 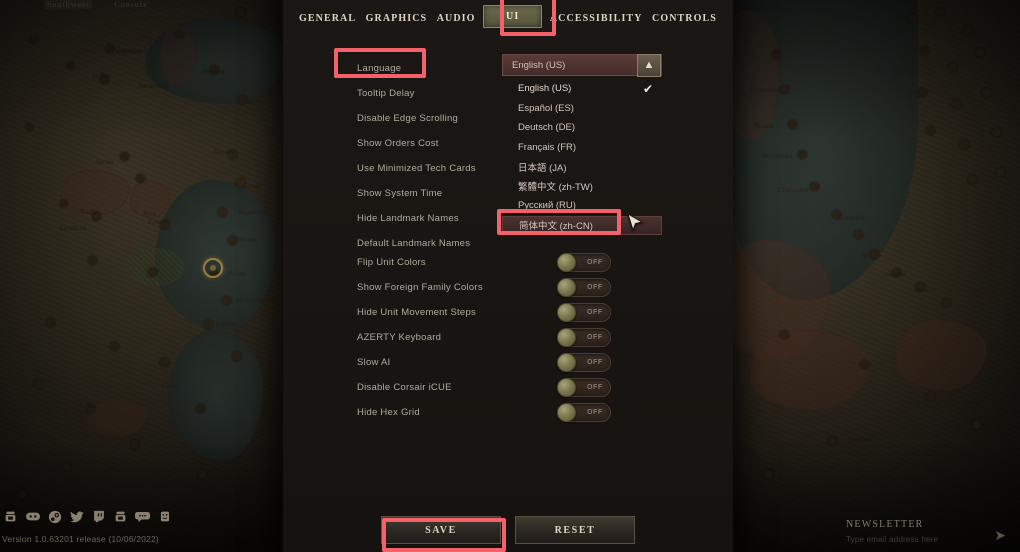 What do you see at coordinates (327, 18) in the screenshot?
I see `tab-general: General` at bounding box center [327, 18].